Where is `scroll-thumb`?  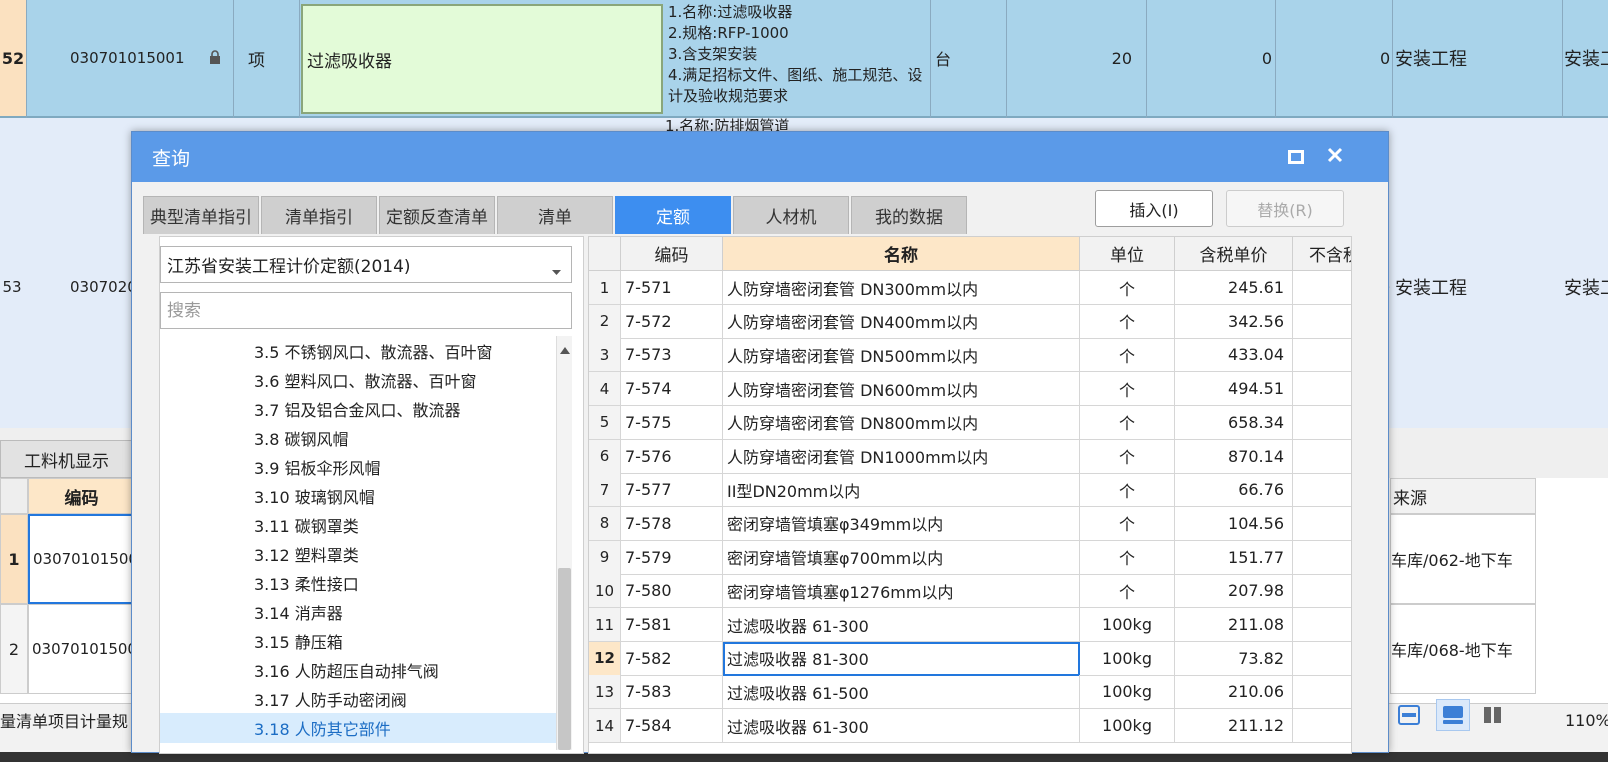 scroll-thumb is located at coordinates (564, 659).